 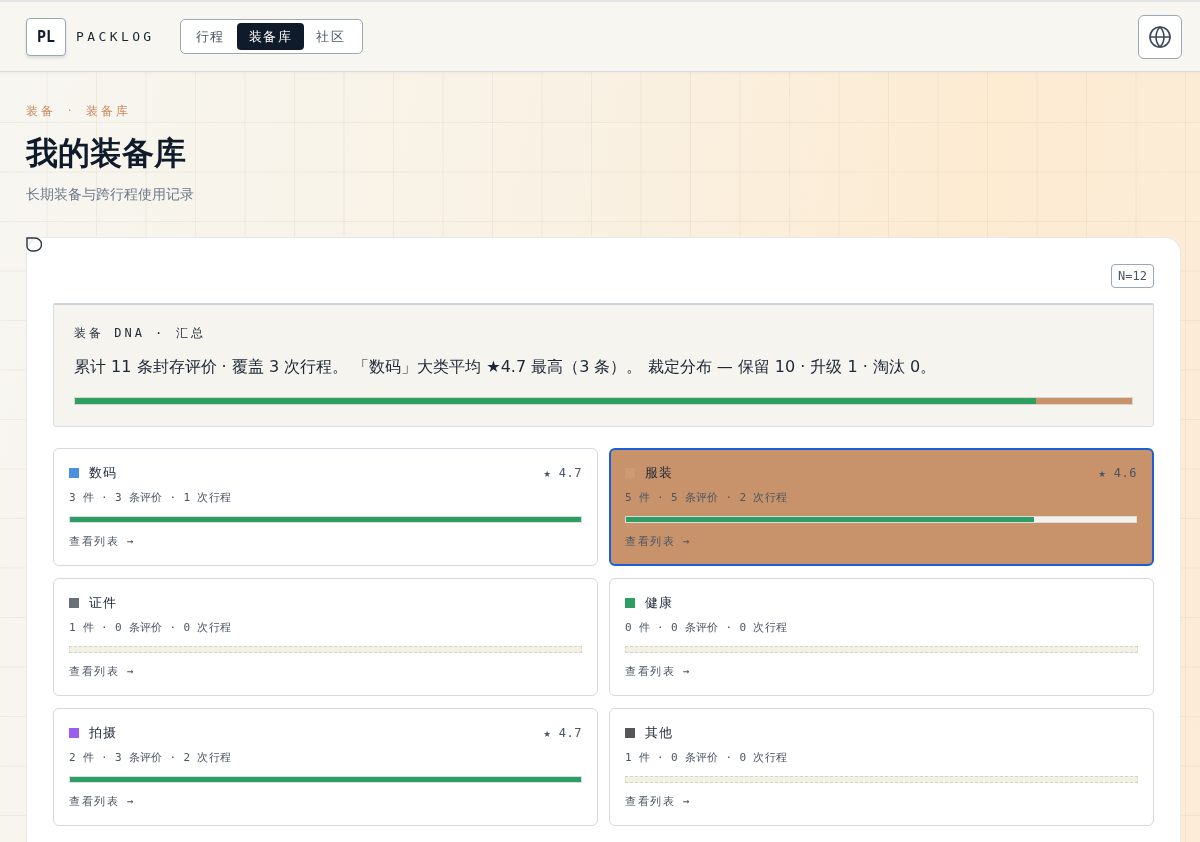 What do you see at coordinates (103, 733) in the screenshot?
I see `category-name: 拍摄` at bounding box center [103, 733].